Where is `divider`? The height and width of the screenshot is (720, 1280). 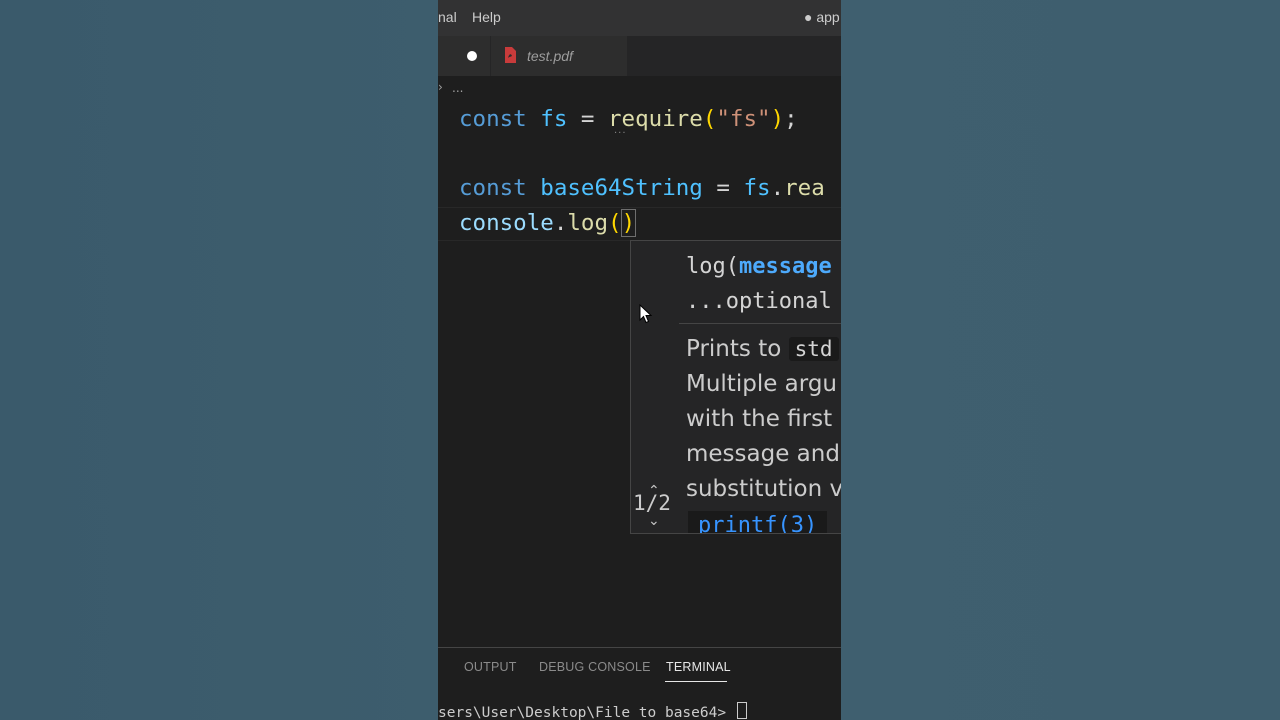
divider is located at coordinates (760, 323).